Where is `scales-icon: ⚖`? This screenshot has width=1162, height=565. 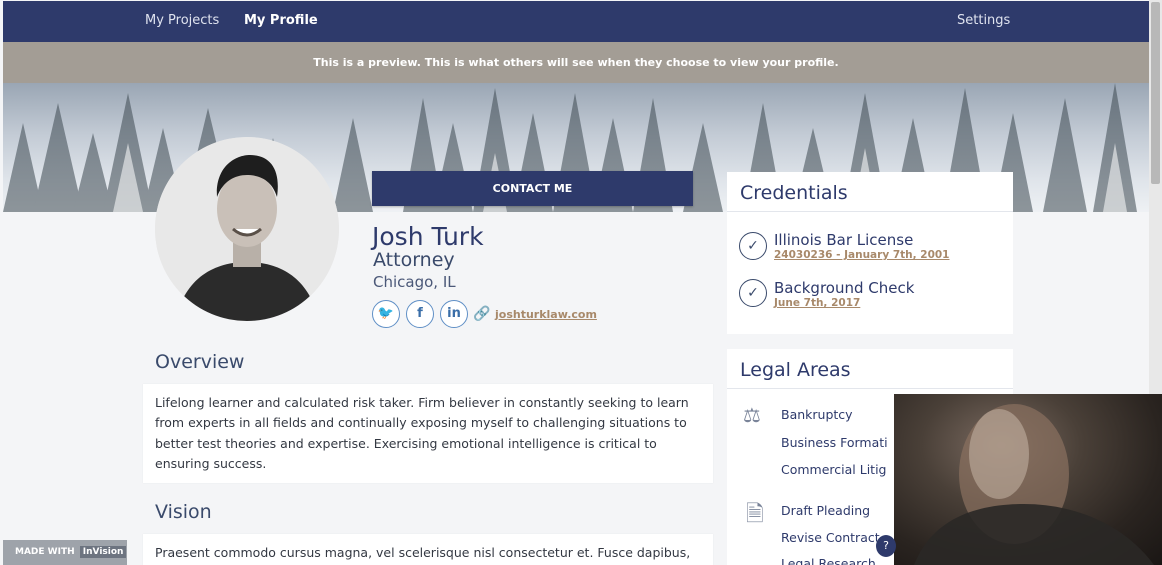
scales-icon: ⚖ is located at coordinates (752, 415).